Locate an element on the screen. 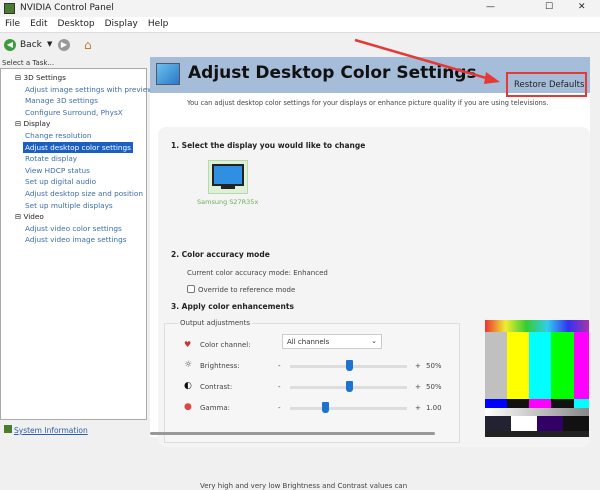 This screenshot has height=490, width=600. annotation-overlay is located at coordinates (470, 67).